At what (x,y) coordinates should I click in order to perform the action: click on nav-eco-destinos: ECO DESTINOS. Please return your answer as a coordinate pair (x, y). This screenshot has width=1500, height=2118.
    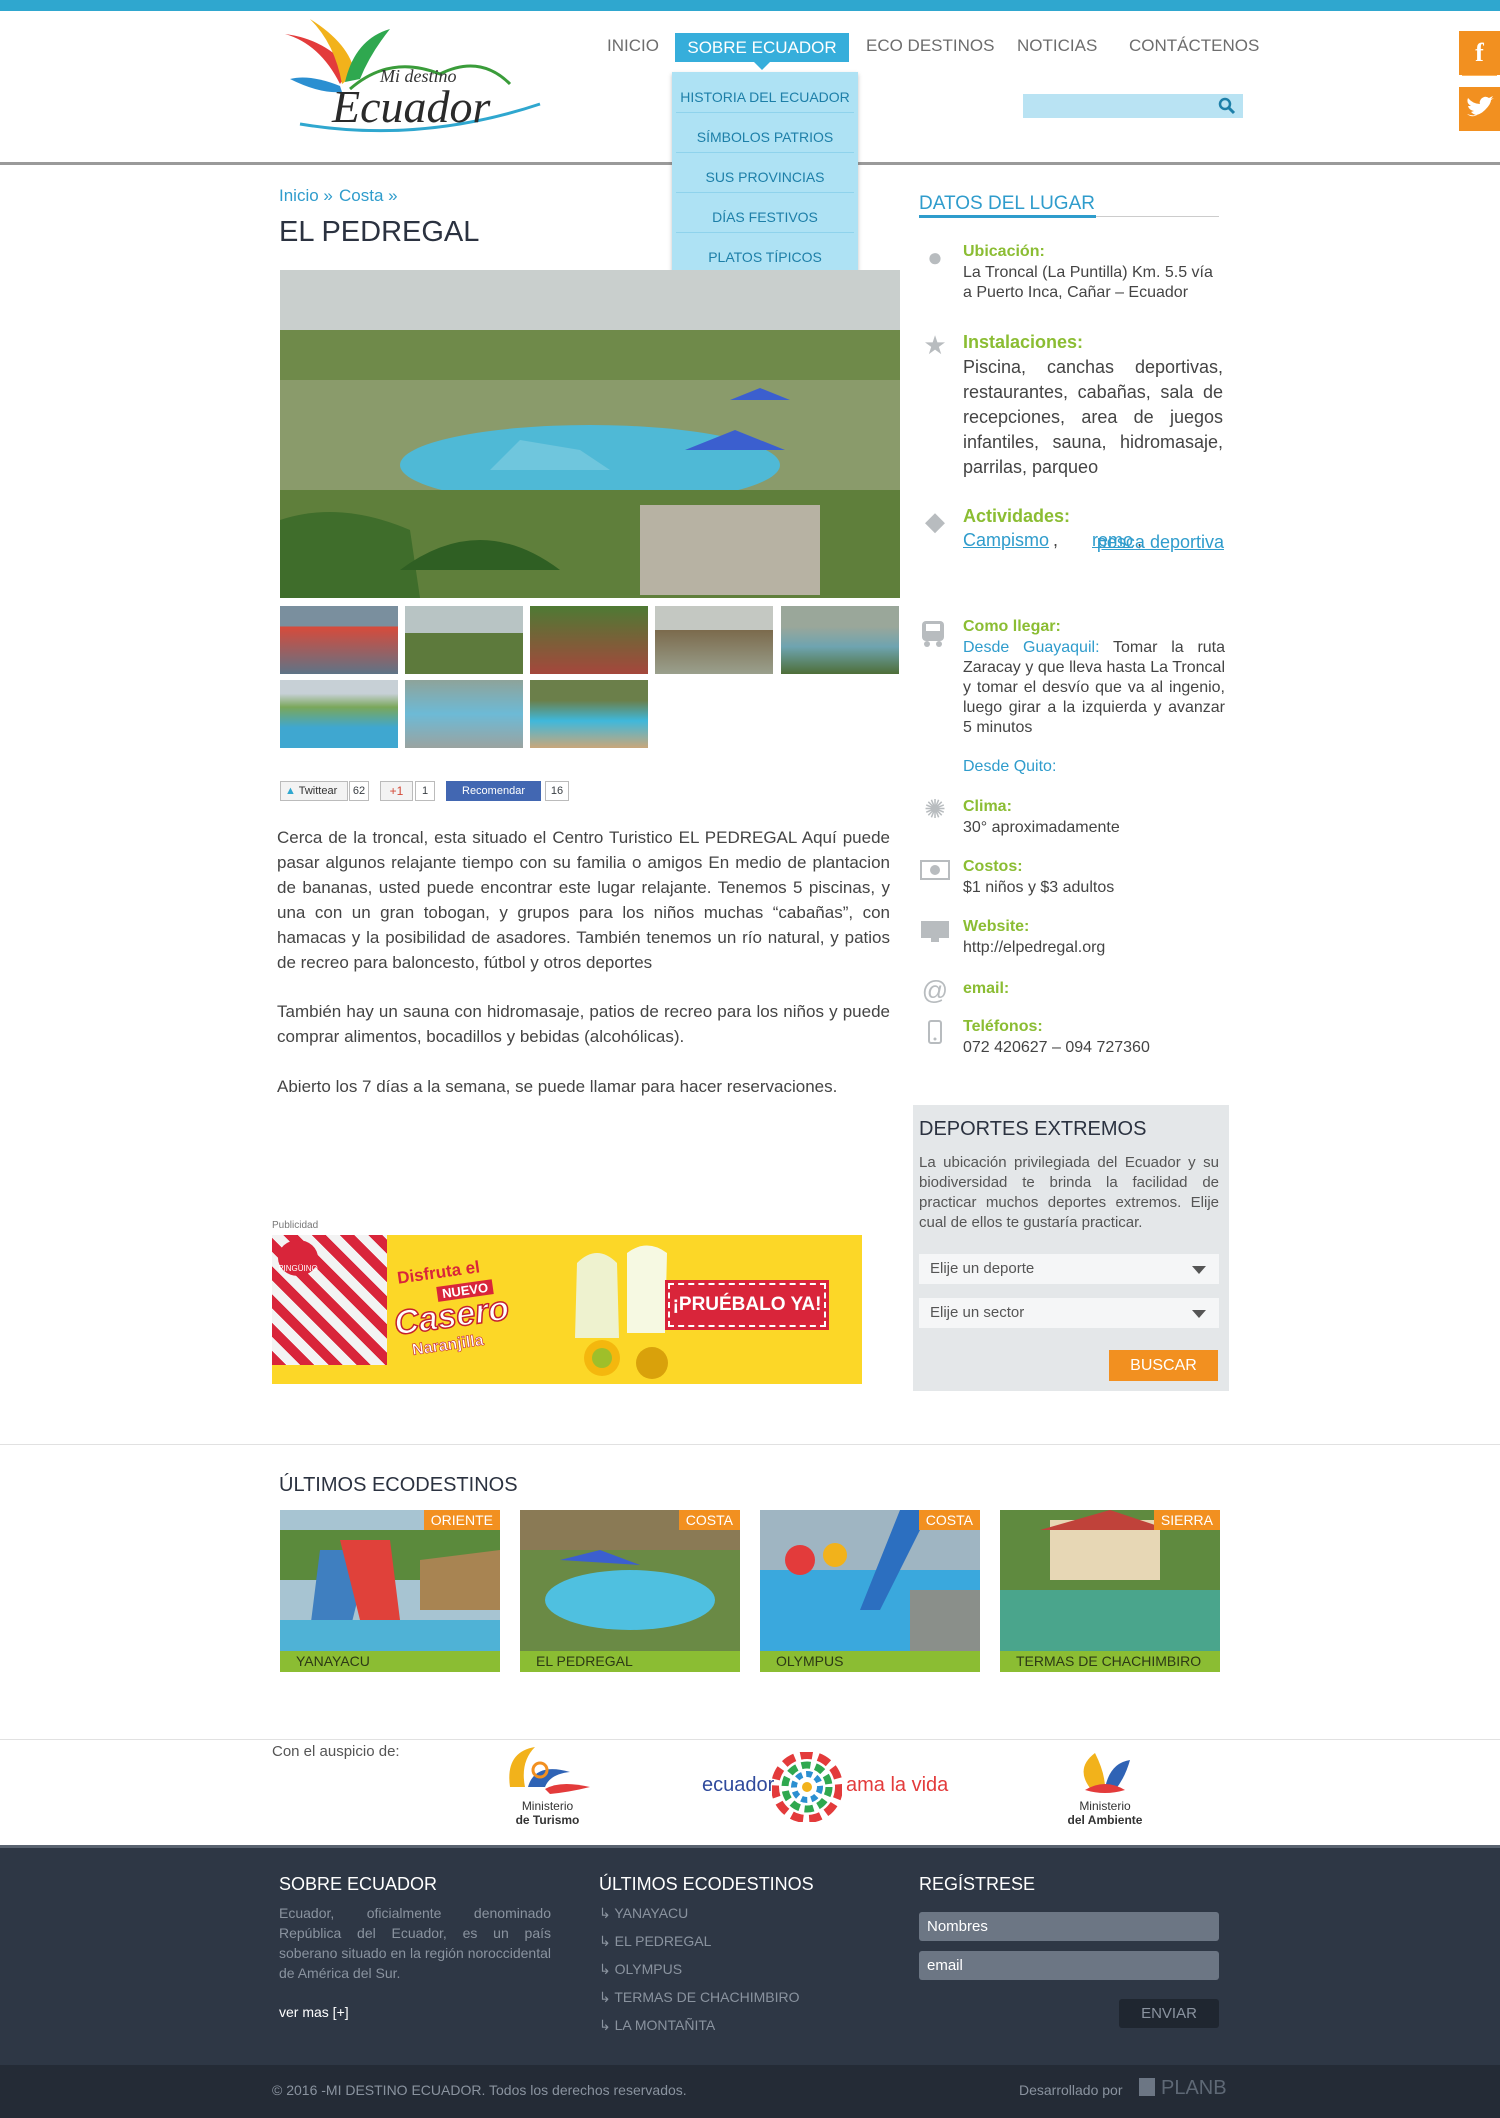
    Looking at the image, I should click on (930, 46).